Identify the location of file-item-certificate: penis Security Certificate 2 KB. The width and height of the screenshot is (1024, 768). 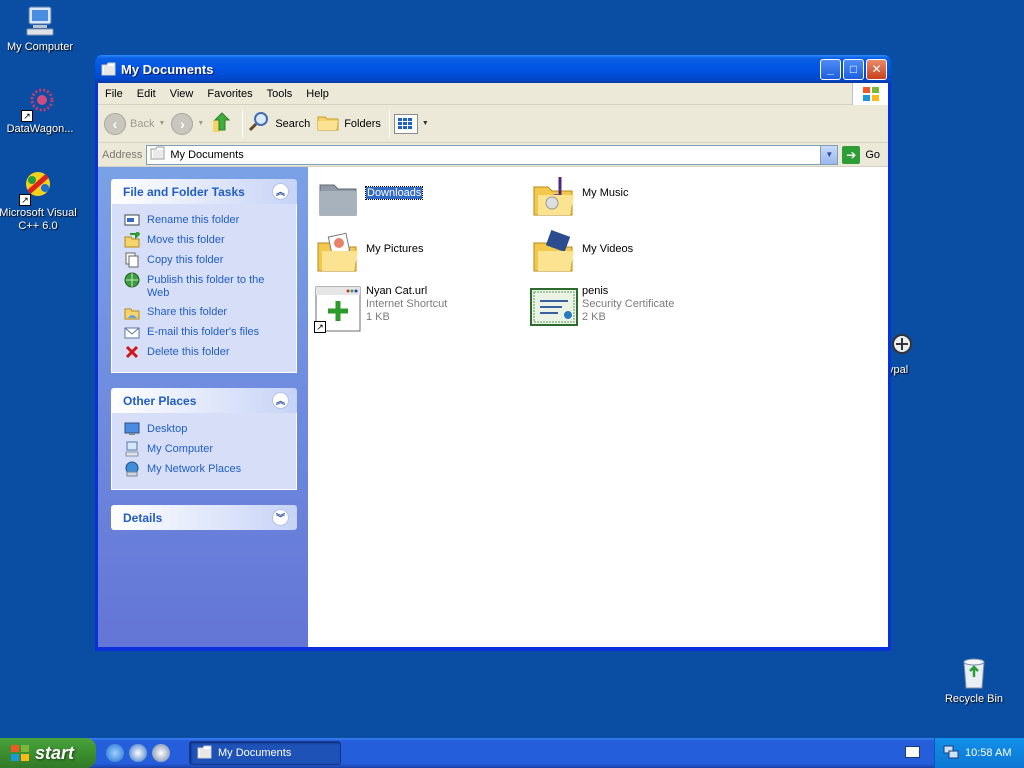
(602, 309).